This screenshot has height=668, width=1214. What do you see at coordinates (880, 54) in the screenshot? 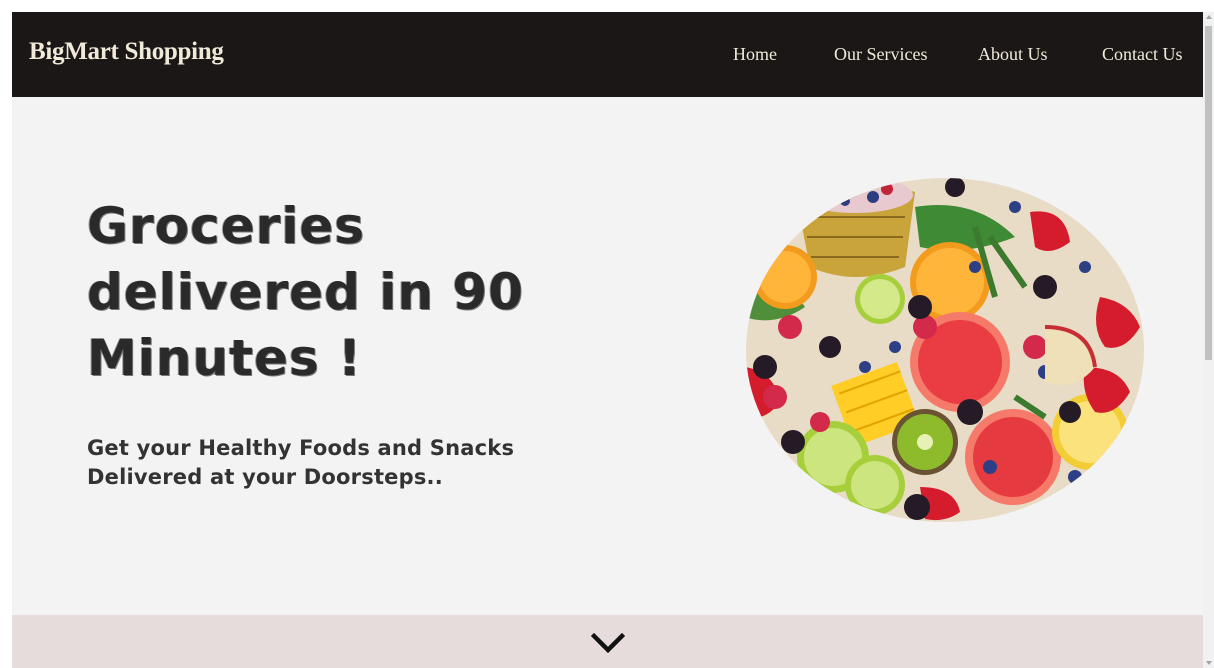
I see `nav-link-our-services: Our Services` at bounding box center [880, 54].